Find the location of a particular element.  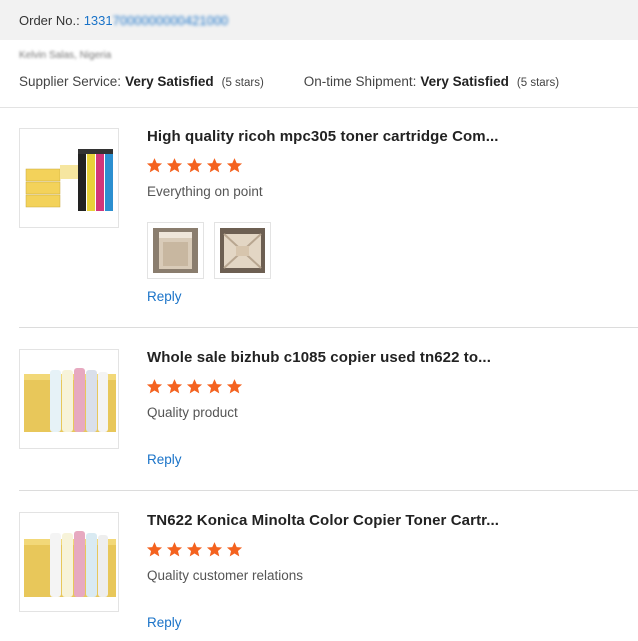

order-label: Order No.: is located at coordinates (49, 20).